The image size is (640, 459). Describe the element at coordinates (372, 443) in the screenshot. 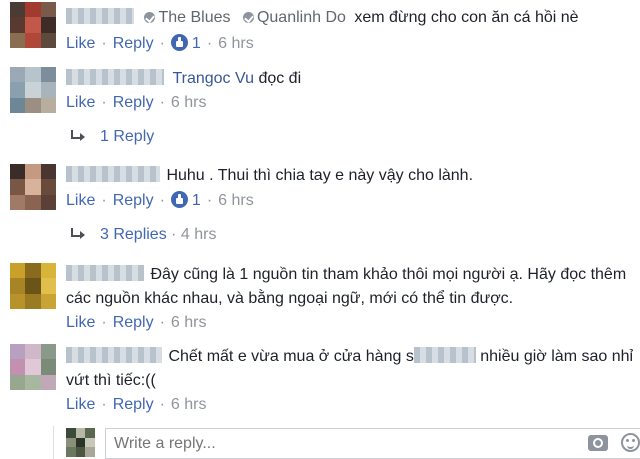

I see `reply-input` at that location.